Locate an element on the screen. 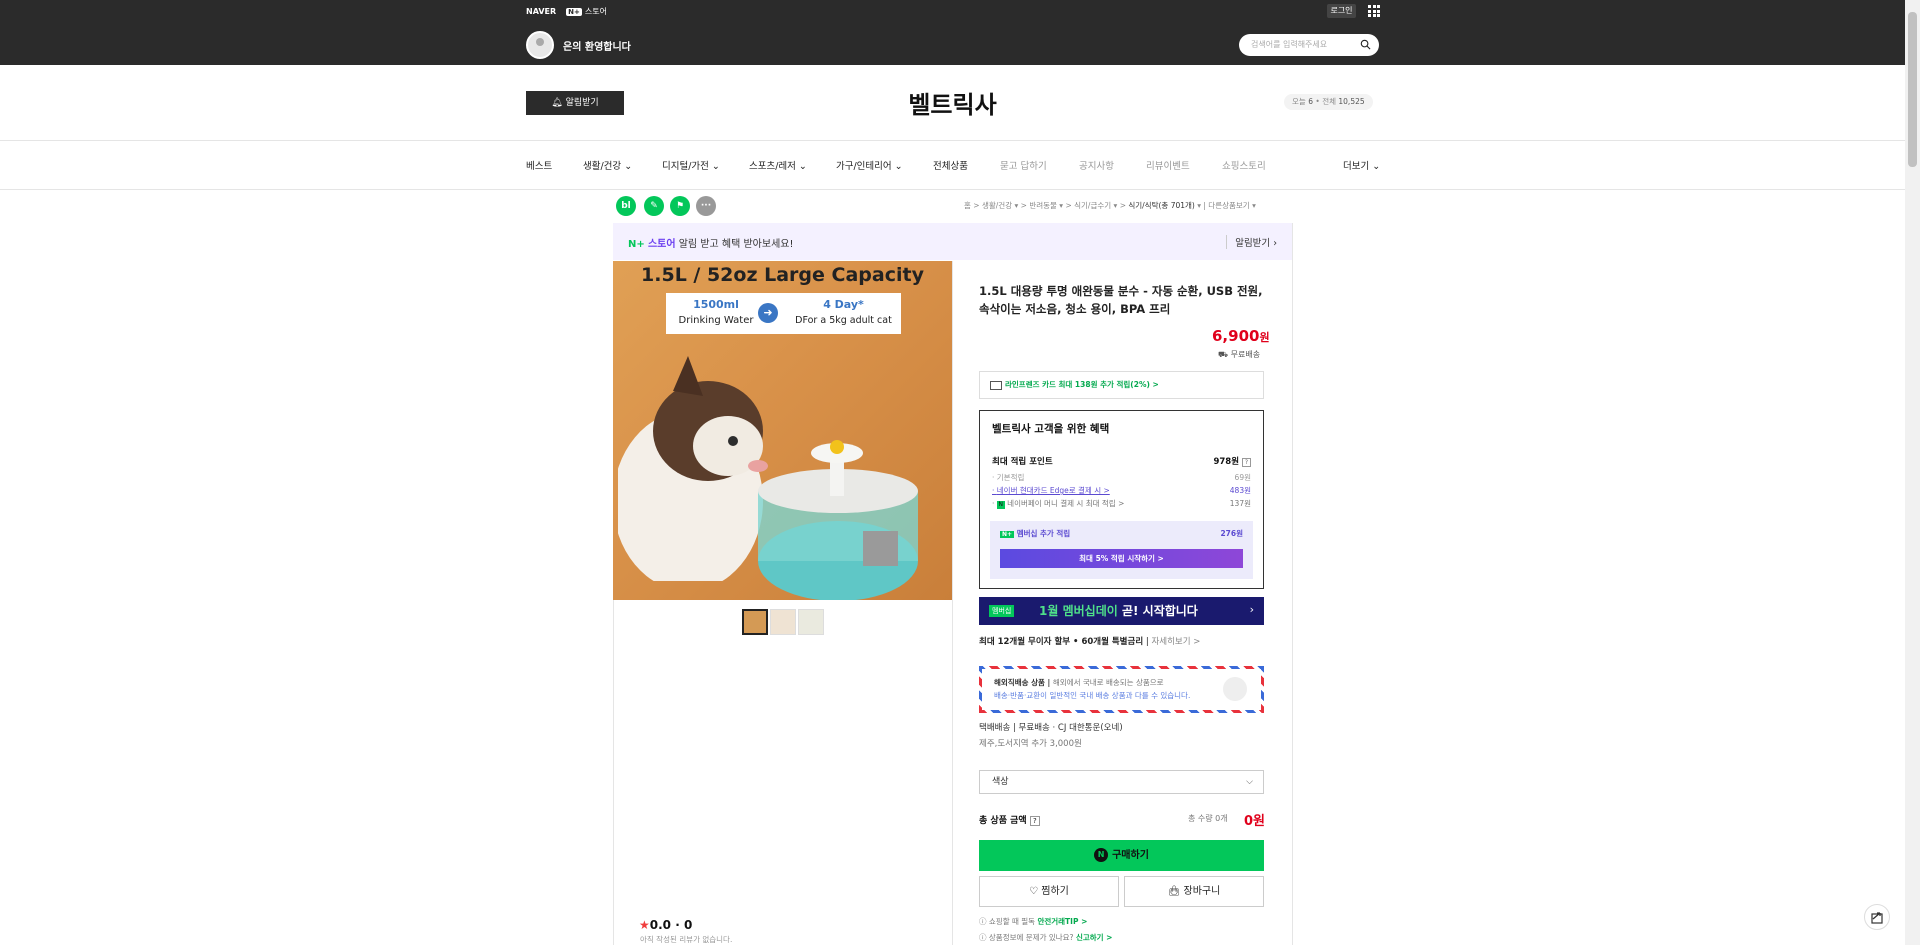 This screenshot has width=1920, height=945. pay-point-row: · N 네이버페이 머니 결제 시 최대 적립 >137원 is located at coordinates (1121, 503).